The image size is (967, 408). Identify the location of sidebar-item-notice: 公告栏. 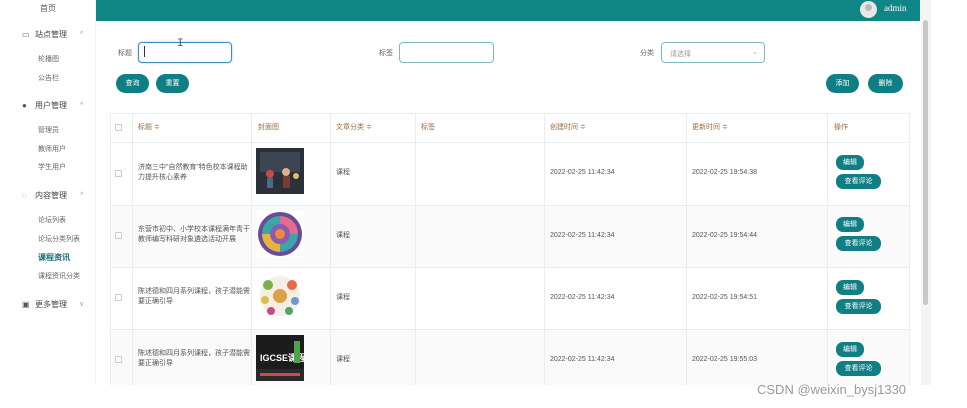
(48, 78).